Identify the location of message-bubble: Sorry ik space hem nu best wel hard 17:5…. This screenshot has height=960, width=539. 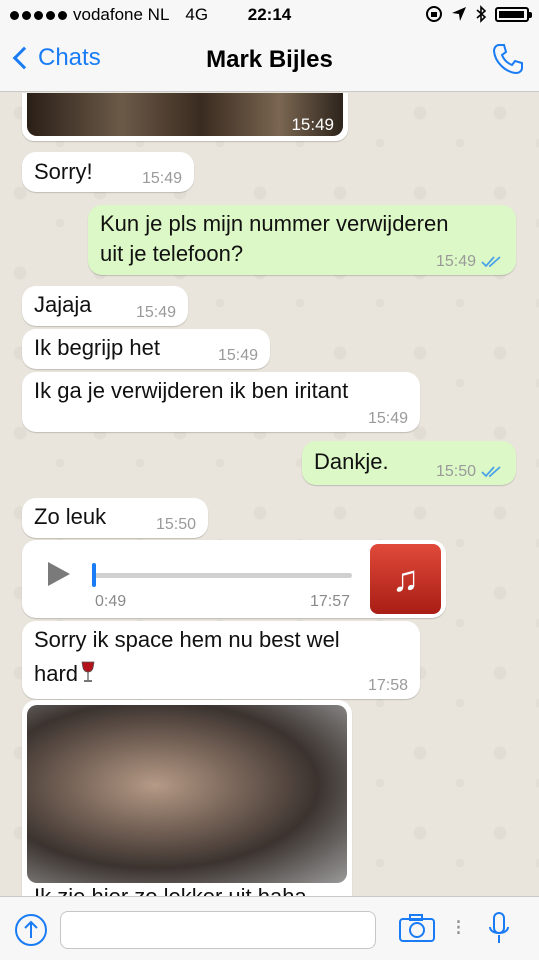
(221, 660).